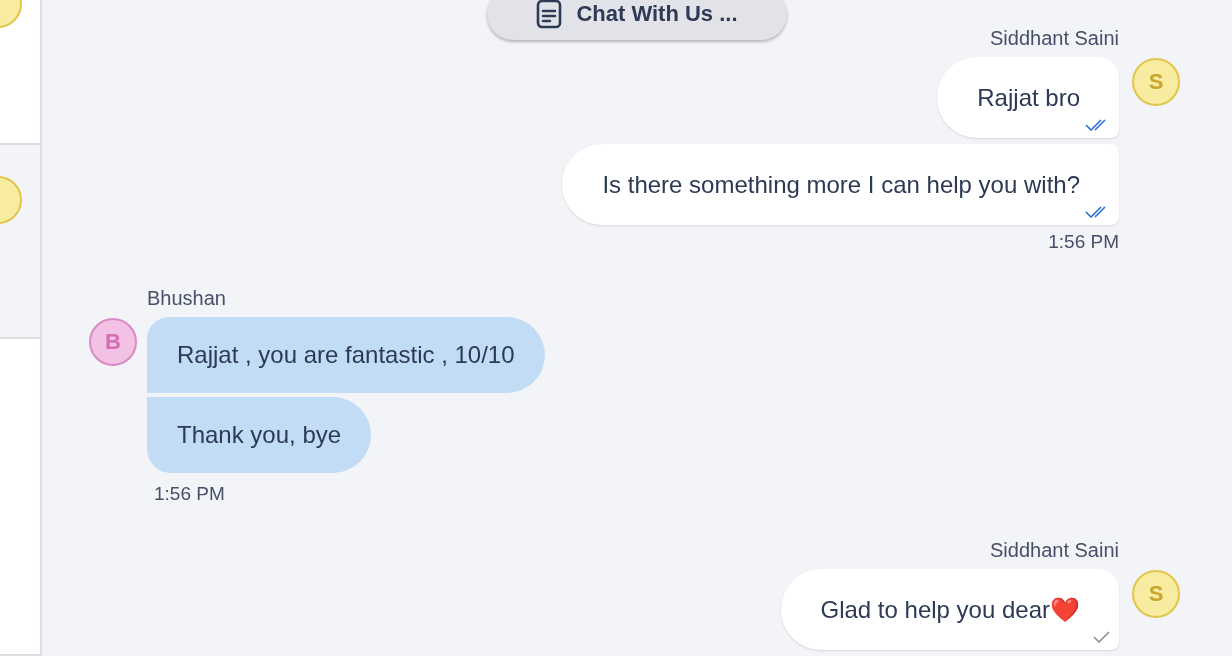  What do you see at coordinates (549, 14) in the screenshot?
I see `document-icon` at bounding box center [549, 14].